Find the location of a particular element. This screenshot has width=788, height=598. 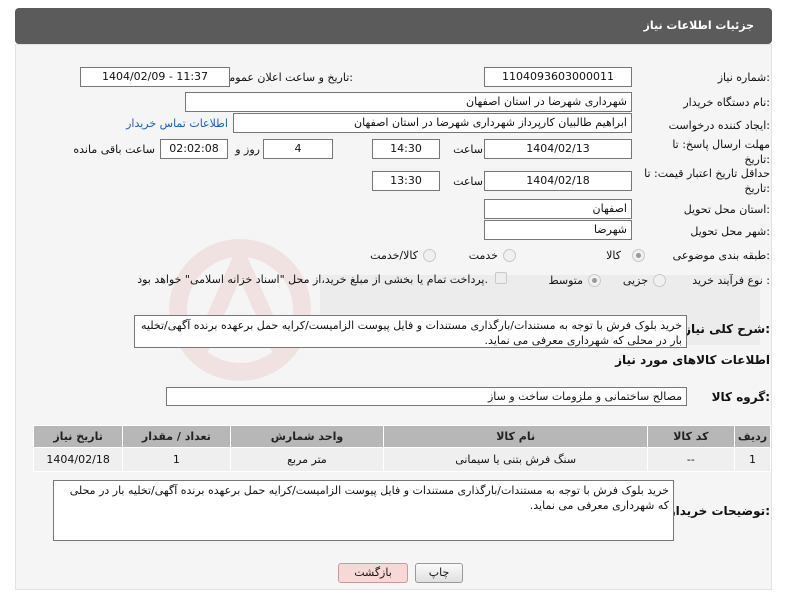

cell-name: سنگ فرش بتنی یا سیمانی is located at coordinates (515, 459).